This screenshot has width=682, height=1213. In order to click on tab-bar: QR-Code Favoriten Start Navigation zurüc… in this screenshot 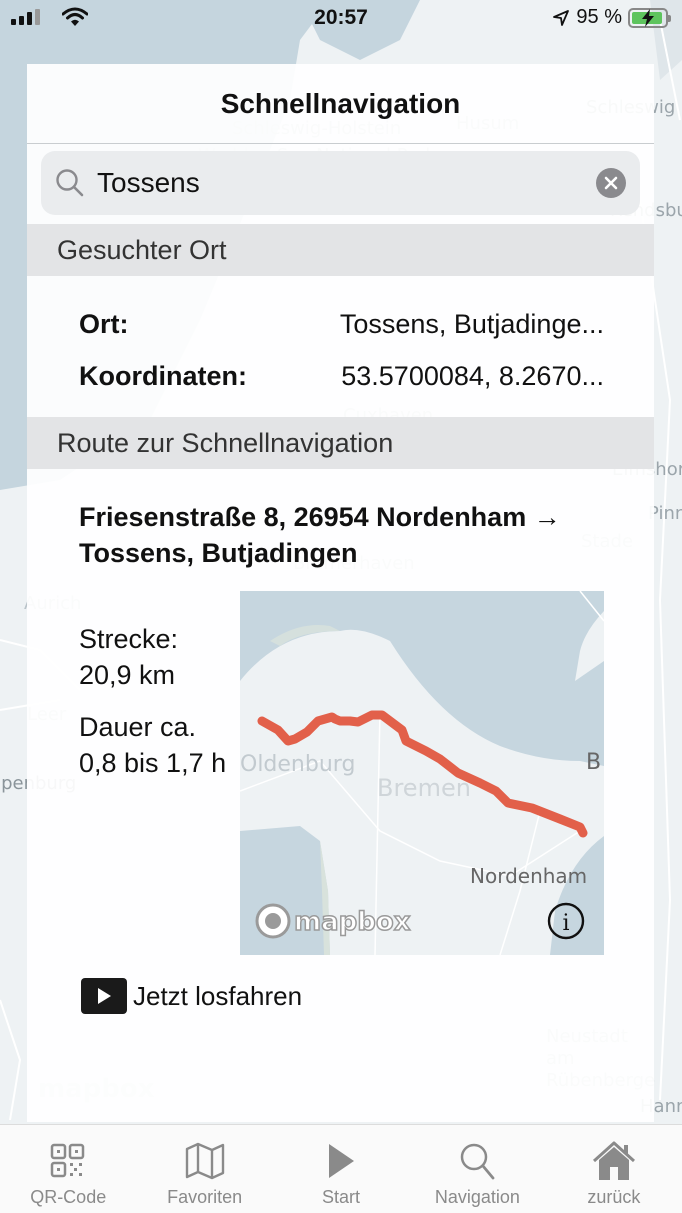, I will do `click(341, 1168)`.